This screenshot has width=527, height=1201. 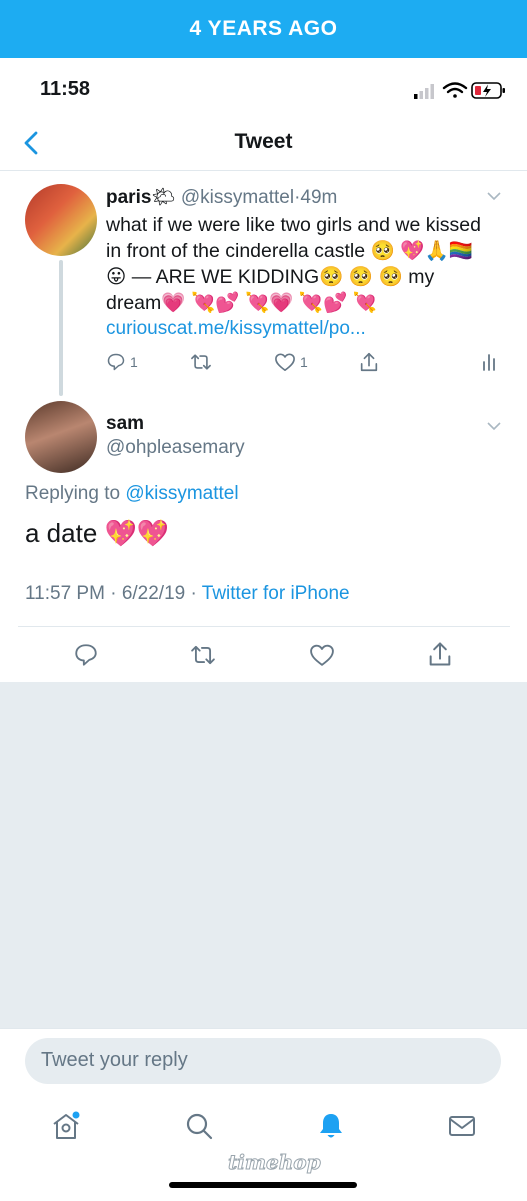 I want to click on tweet-actions, so click(x=263, y=655).